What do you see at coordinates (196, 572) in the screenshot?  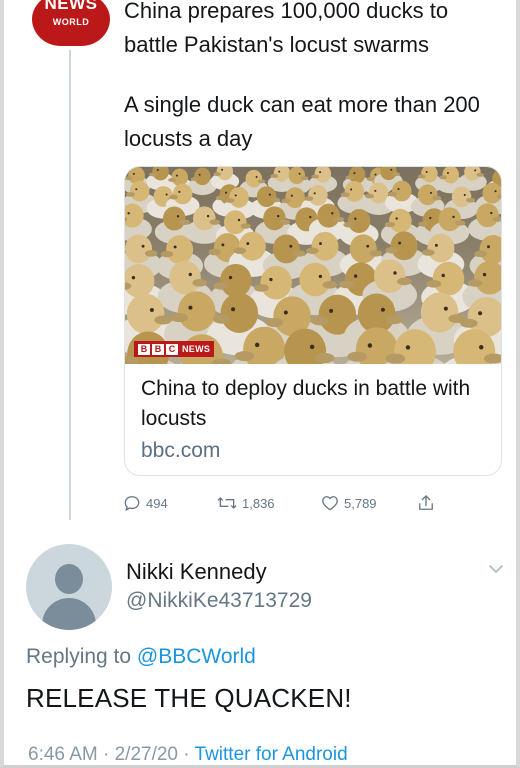 I see `display-name: Nikki Kennedy` at bounding box center [196, 572].